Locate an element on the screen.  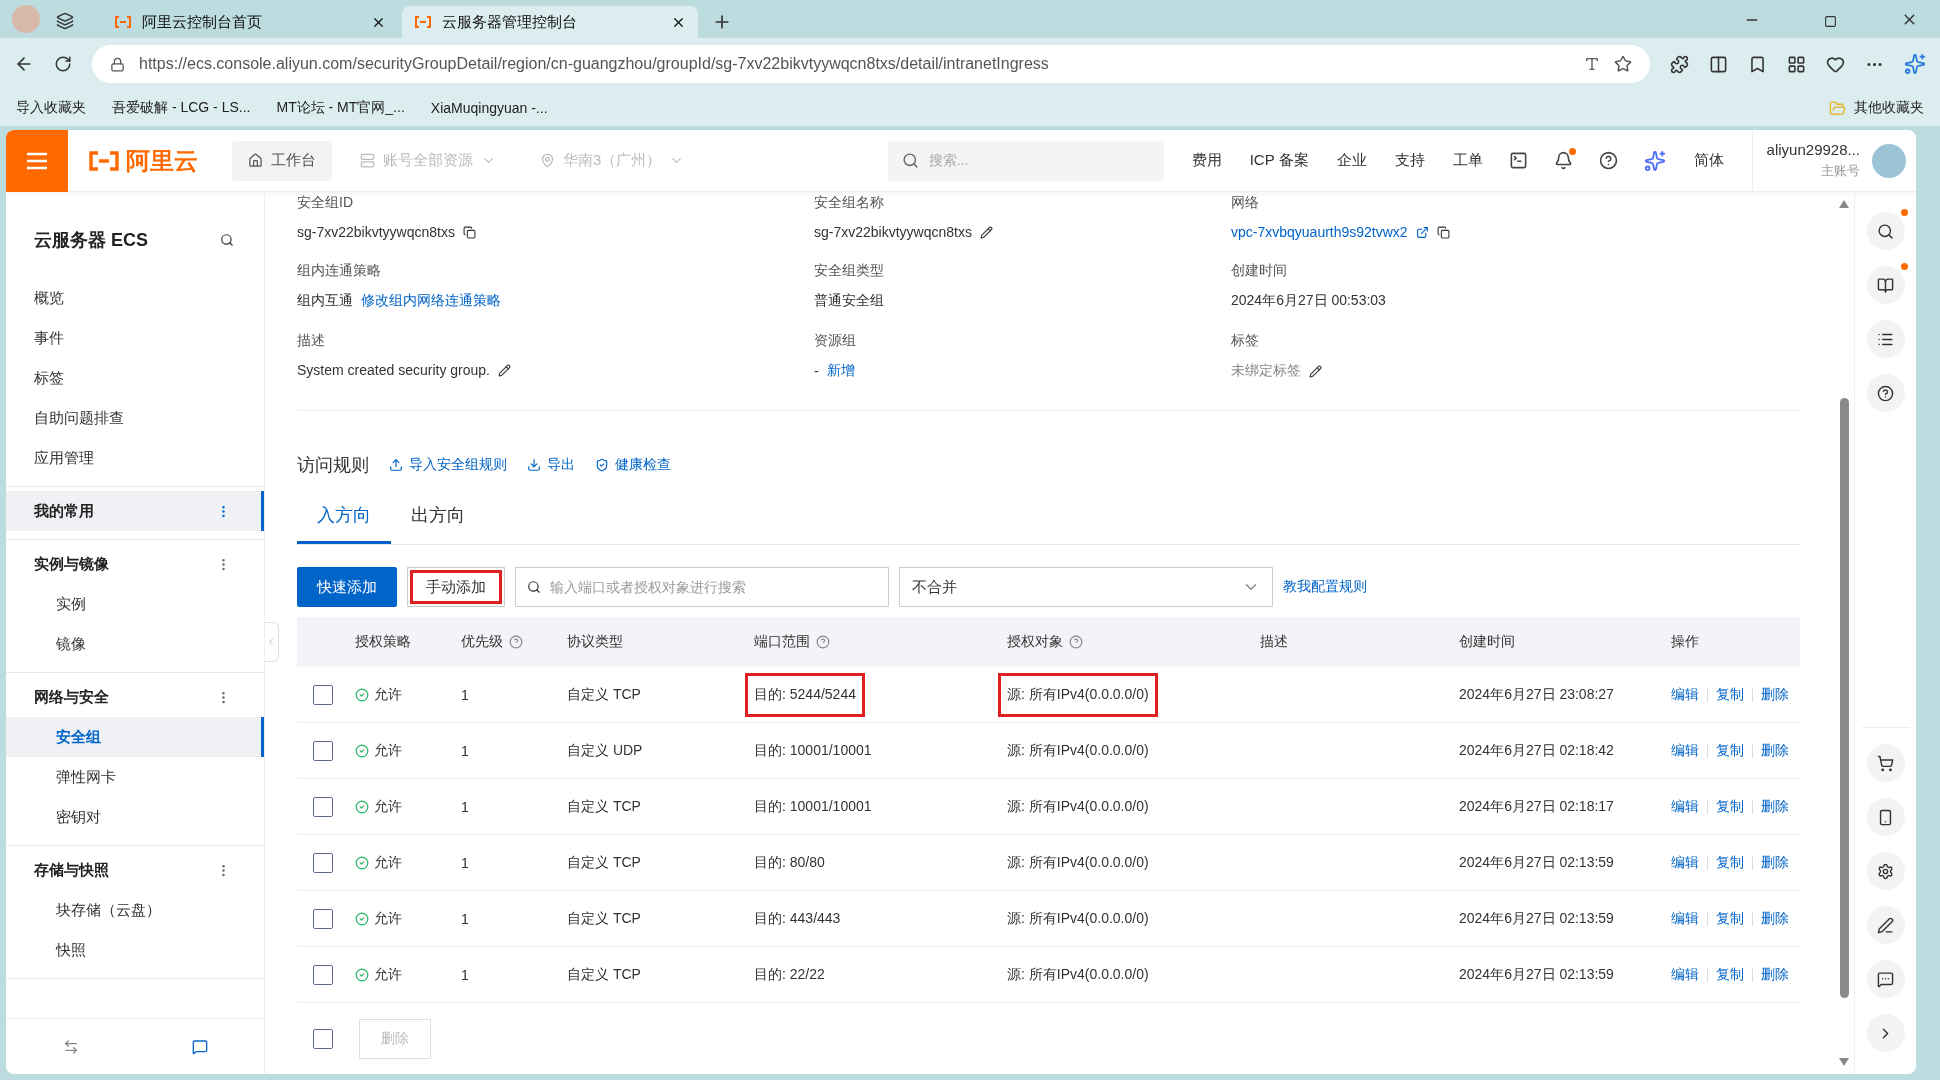
split-view-icon is located at coordinates (1718, 64).